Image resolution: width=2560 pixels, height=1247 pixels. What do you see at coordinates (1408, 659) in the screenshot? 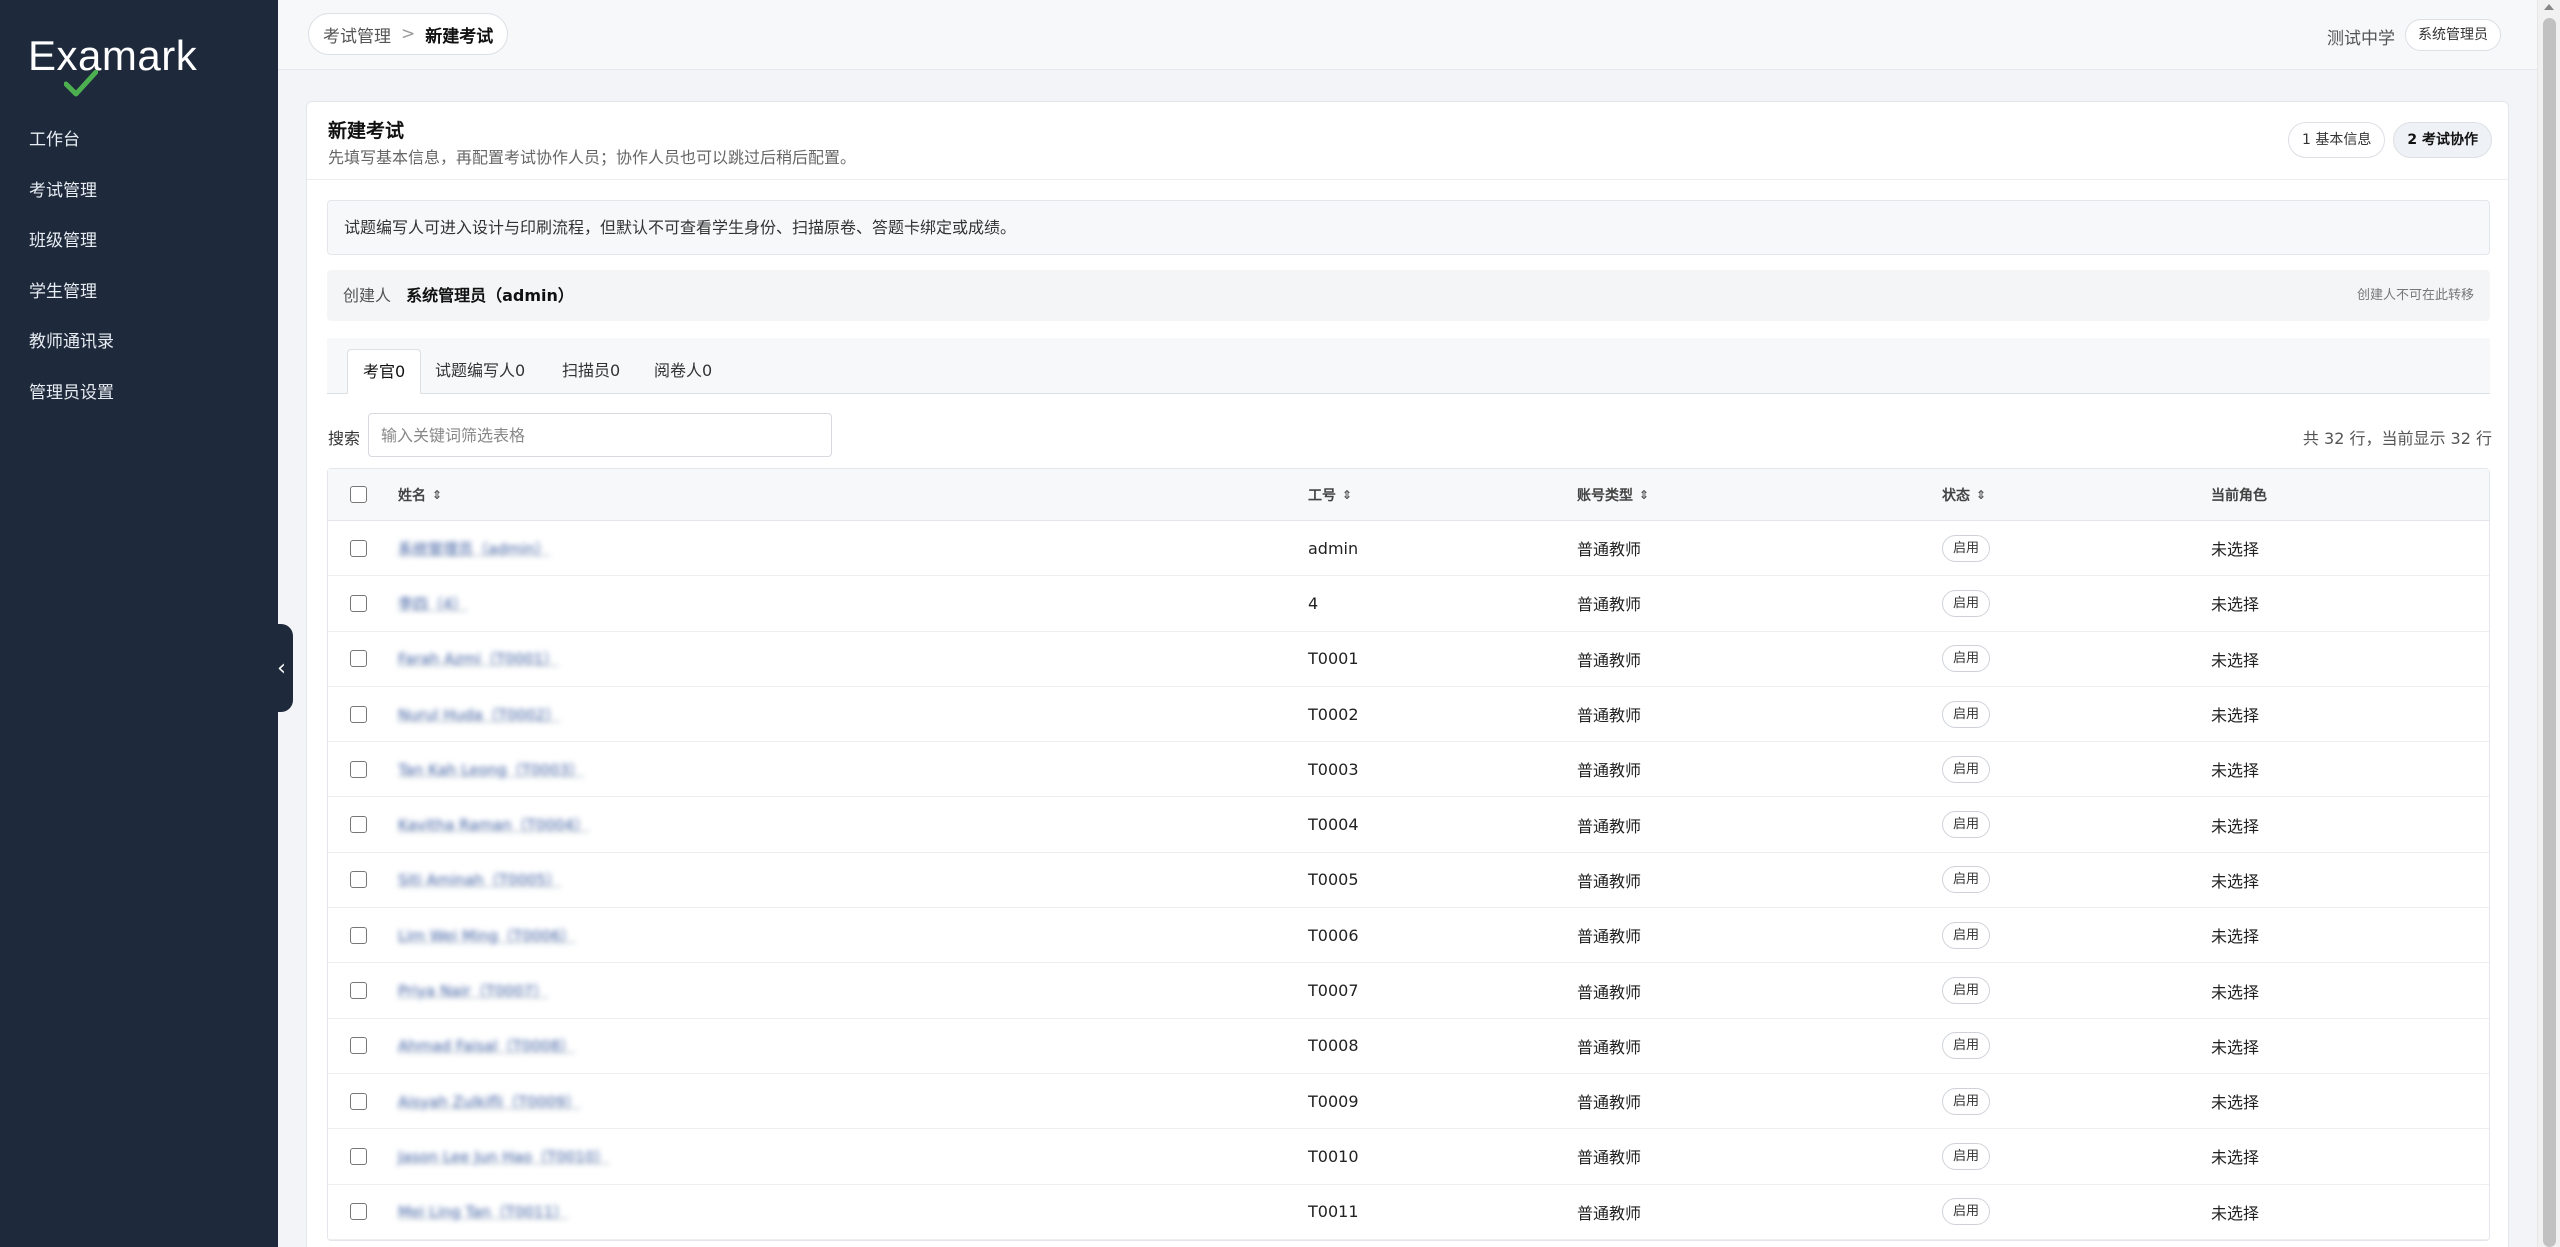
I see `table-row: Farah Azmi（T0001） T0001 普通教师 启用 未选择` at bounding box center [1408, 659].